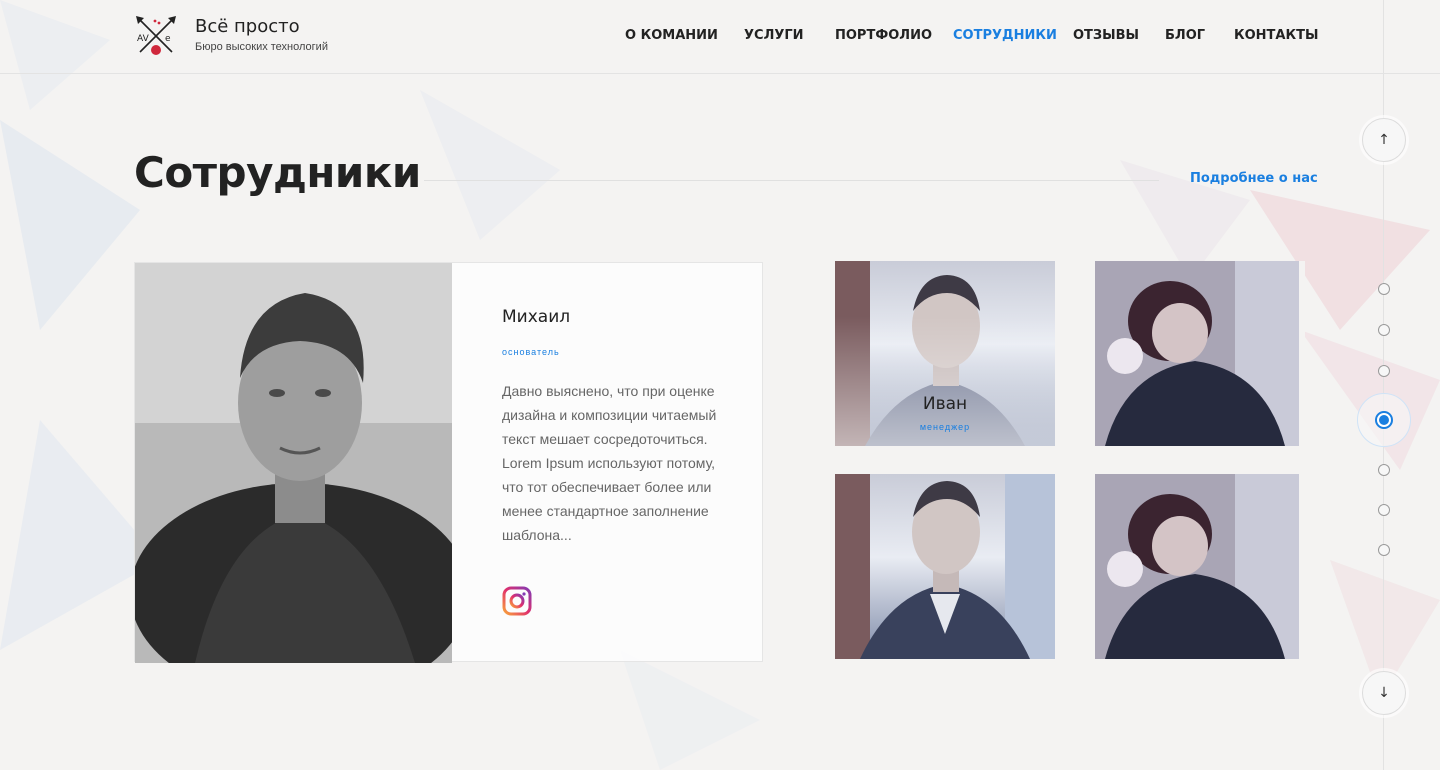 The width and height of the screenshot is (1440, 770). I want to click on team-member-card: Иван менеджер, so click(945, 353).